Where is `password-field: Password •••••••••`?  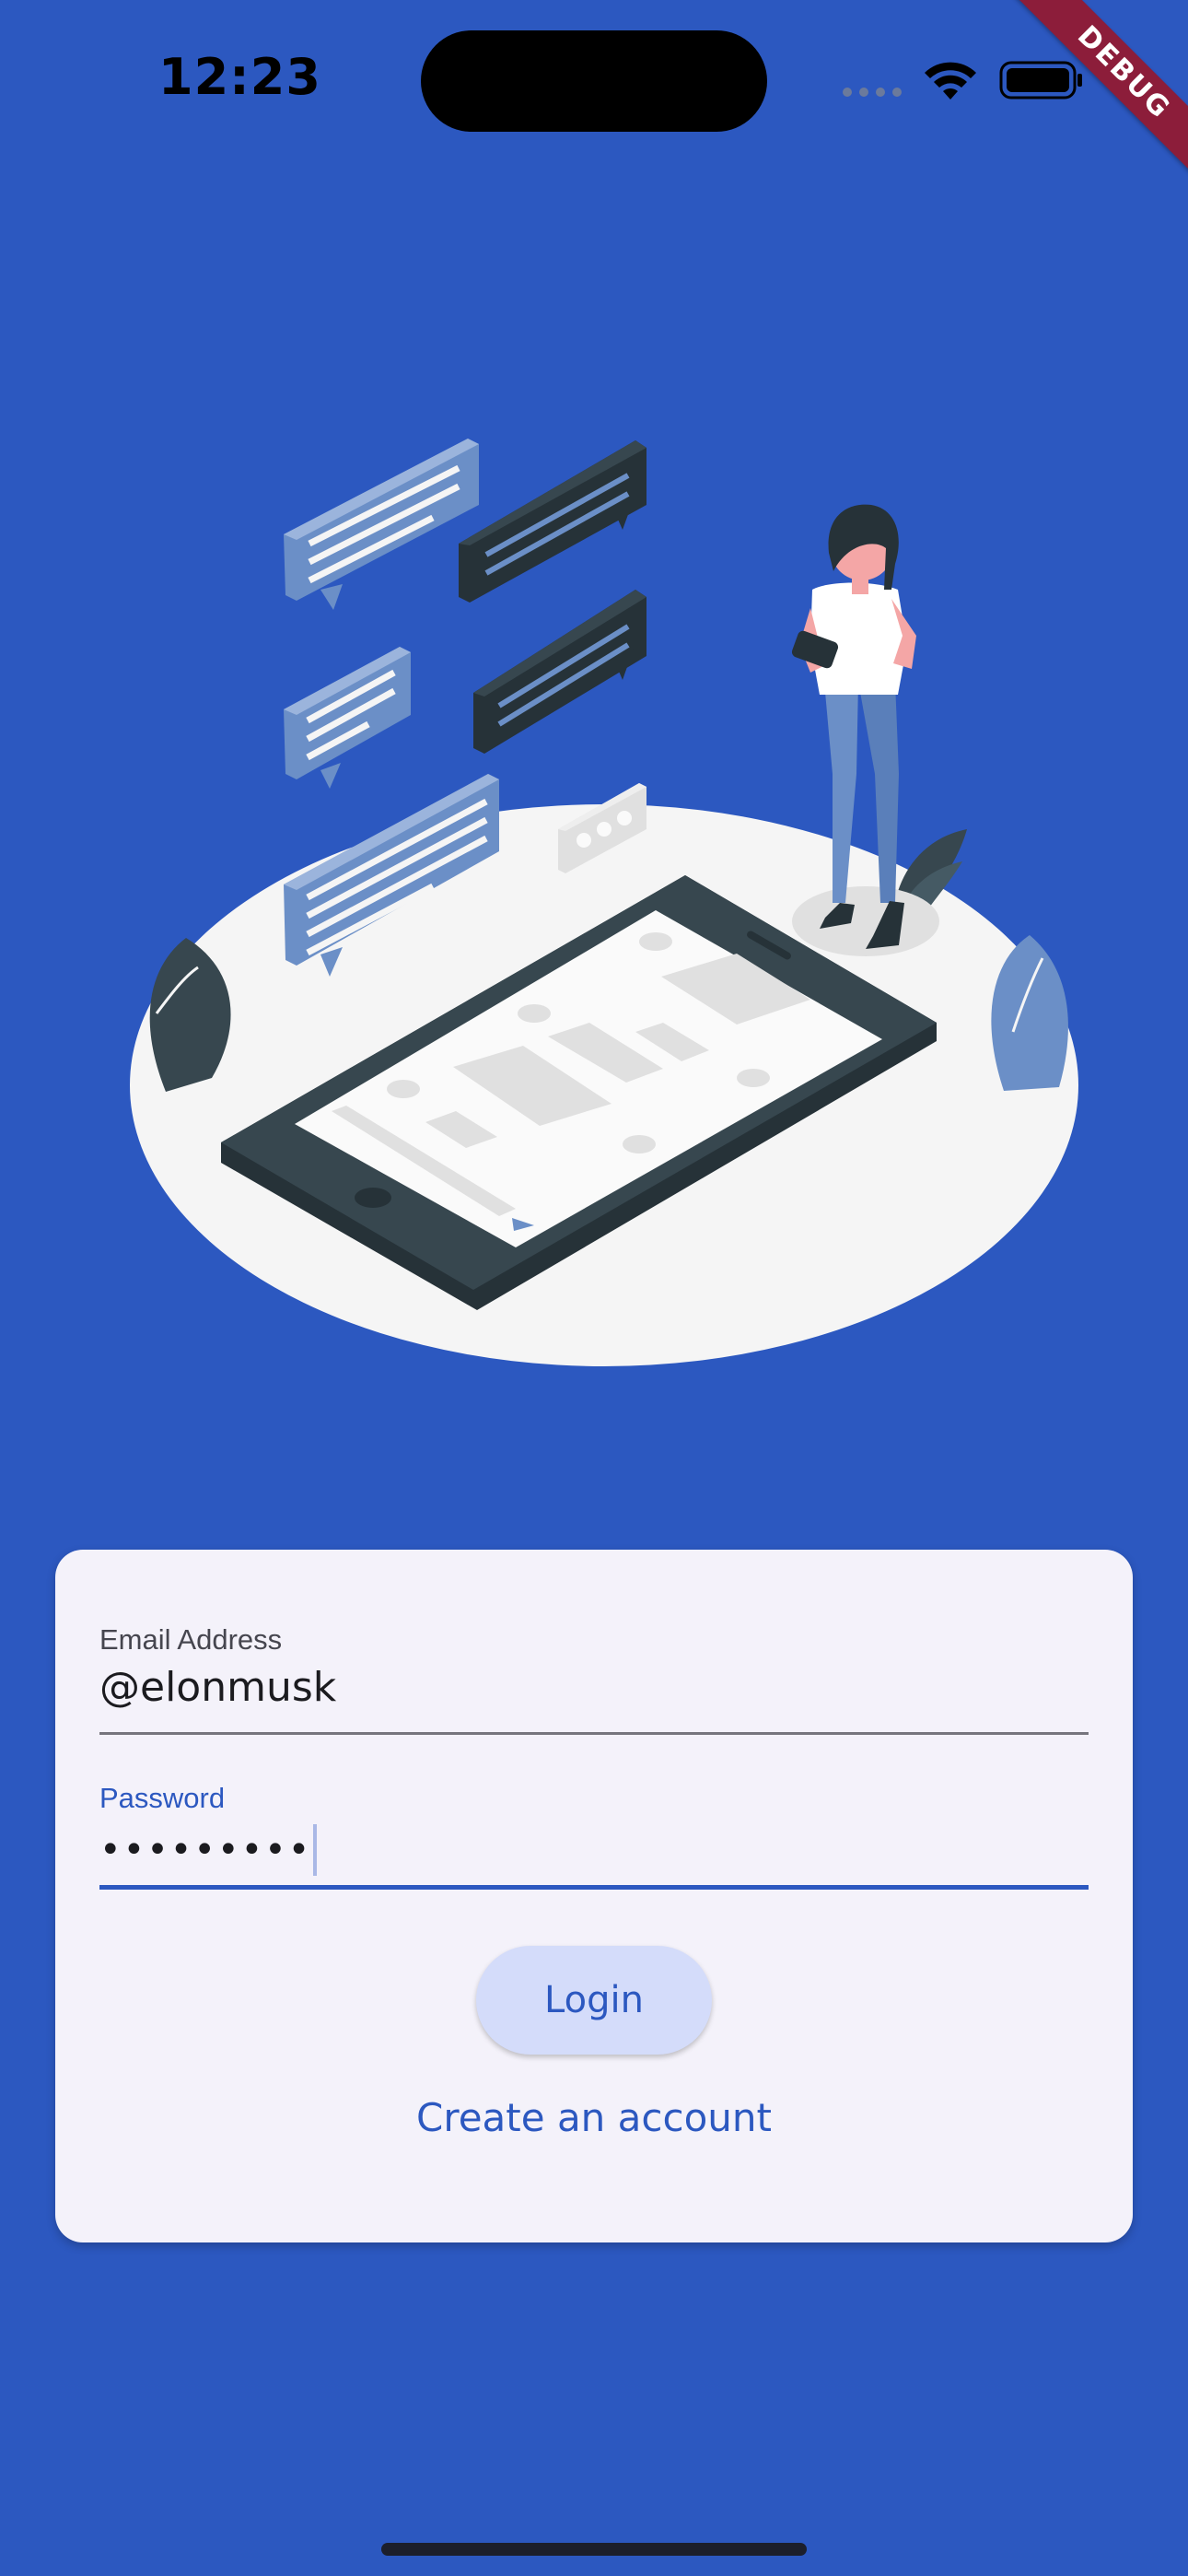 password-field: Password ••••••••• is located at coordinates (594, 1836).